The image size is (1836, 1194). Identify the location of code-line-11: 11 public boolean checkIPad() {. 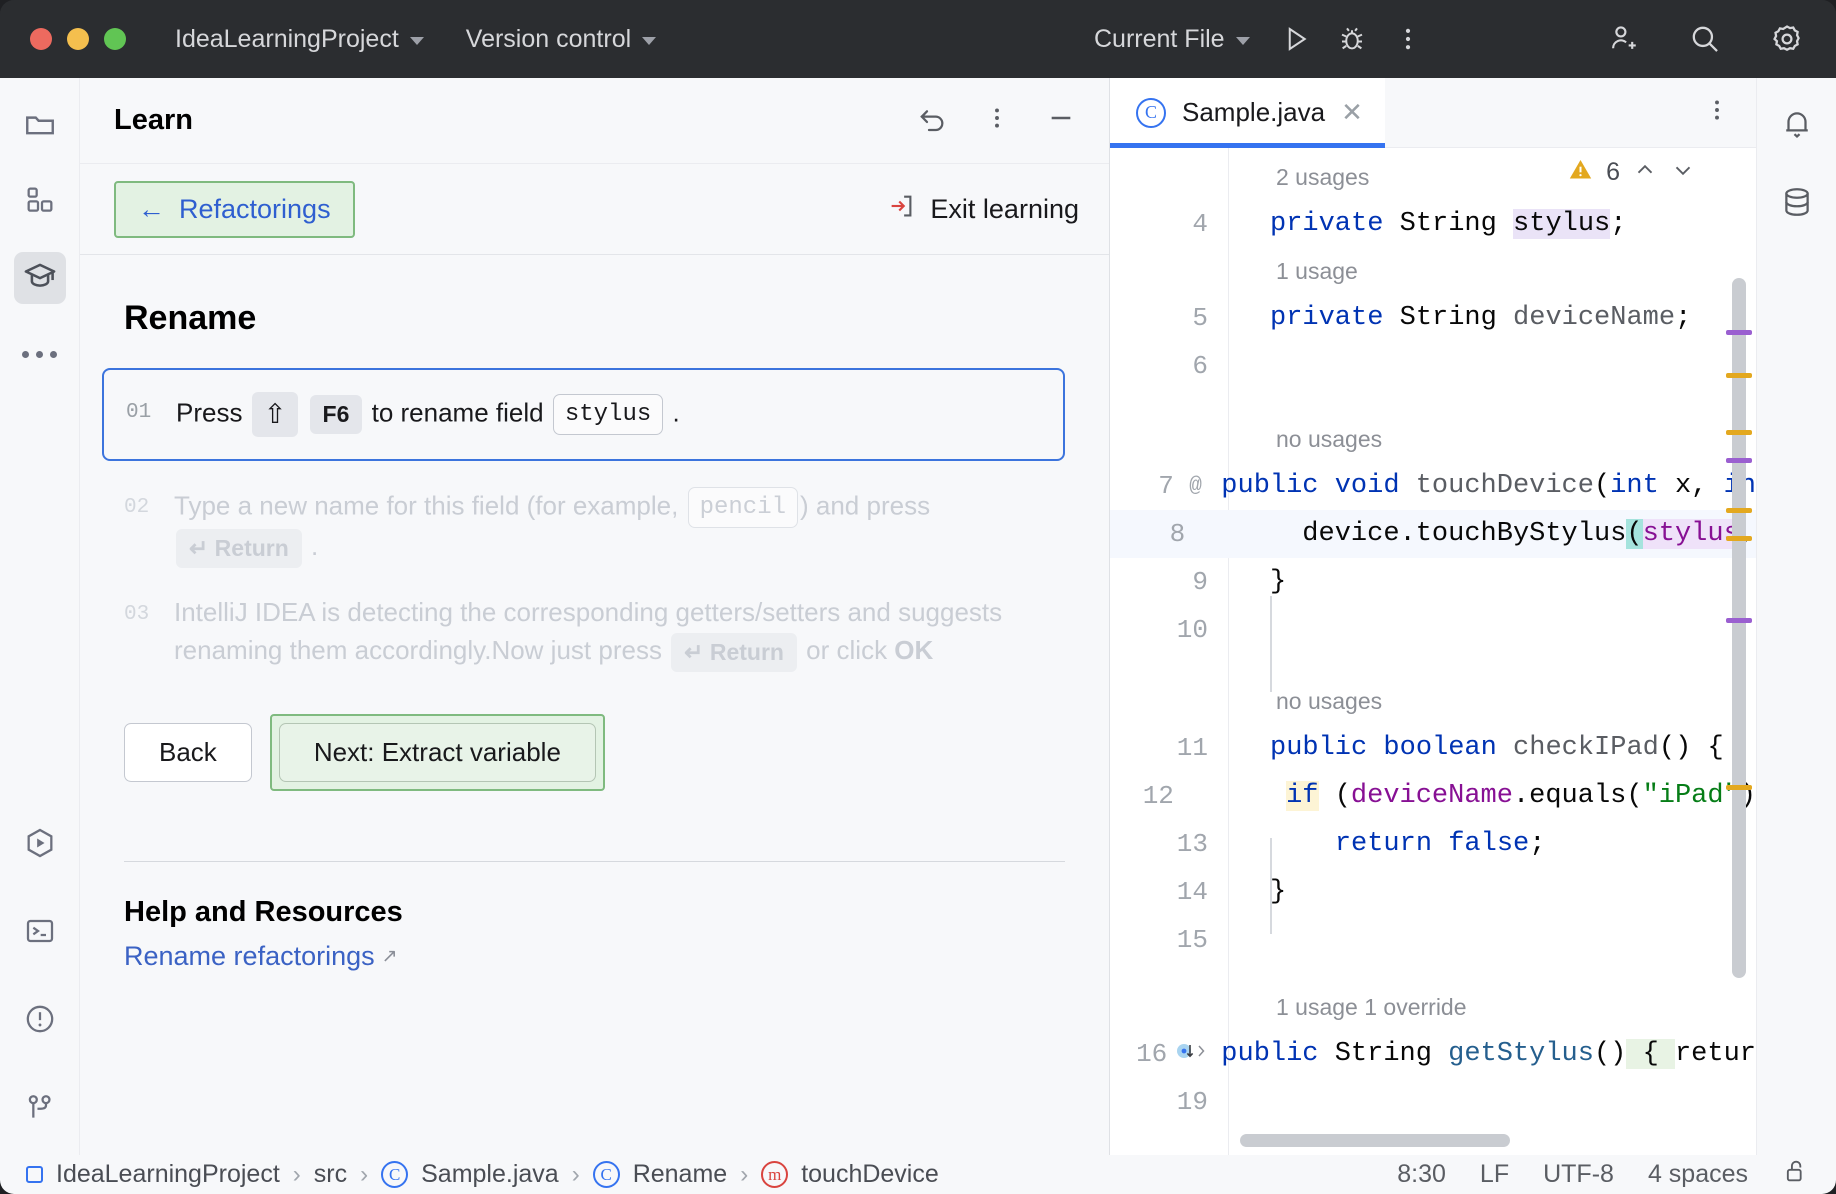
(1433, 748).